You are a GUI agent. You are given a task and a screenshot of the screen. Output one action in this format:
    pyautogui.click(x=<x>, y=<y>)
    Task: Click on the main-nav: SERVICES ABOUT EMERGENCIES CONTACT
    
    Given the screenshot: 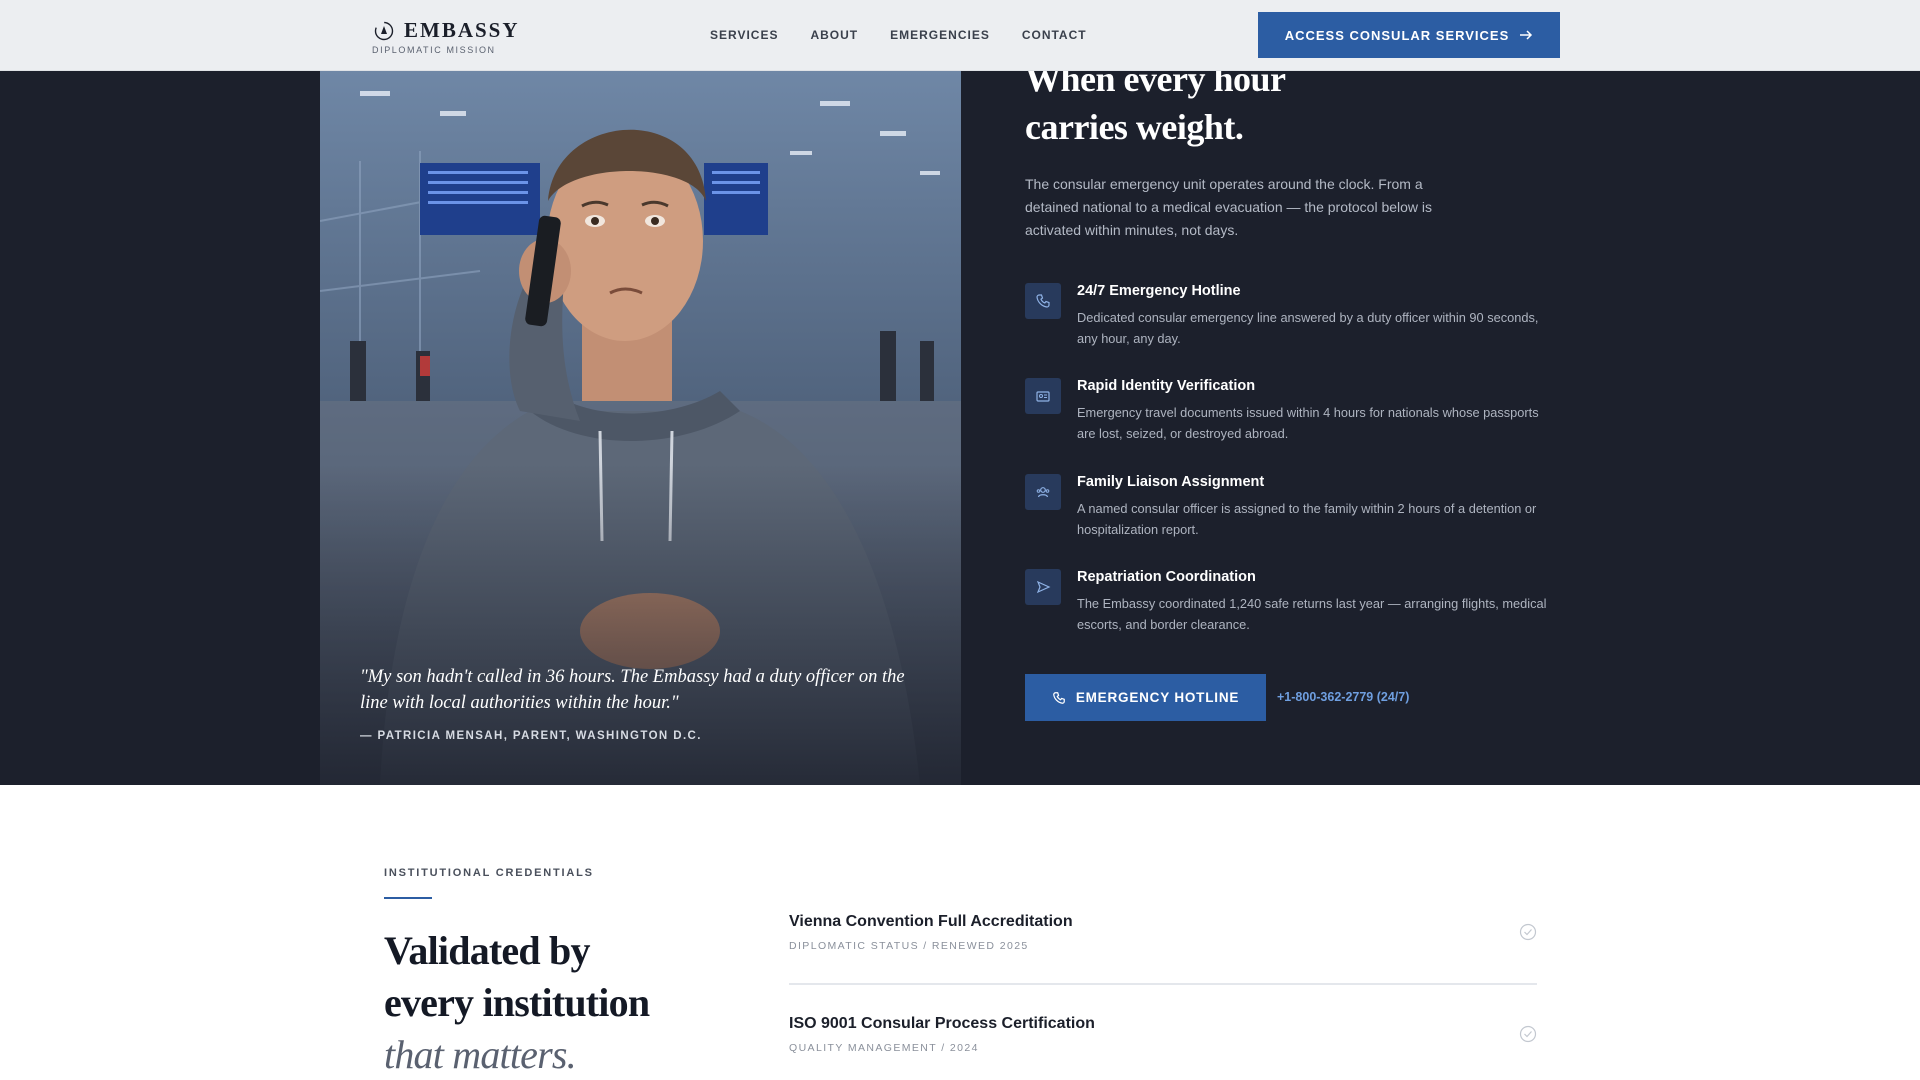 What is the action you would take?
    pyautogui.click(x=898, y=35)
    